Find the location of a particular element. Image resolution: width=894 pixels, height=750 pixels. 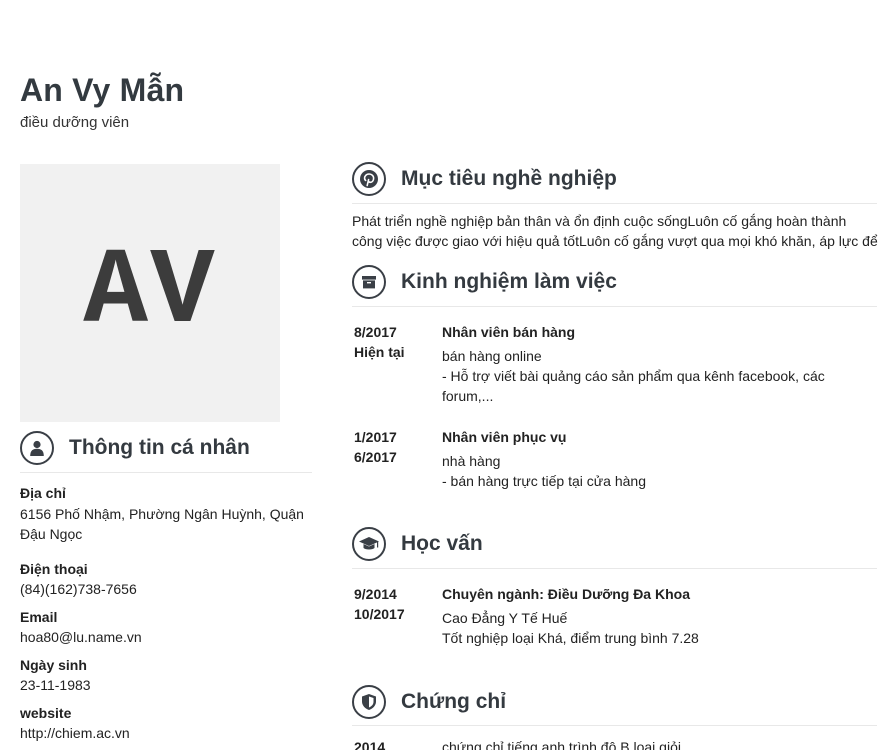

email-value: hoa80@lu.name.vn is located at coordinates (81, 637).